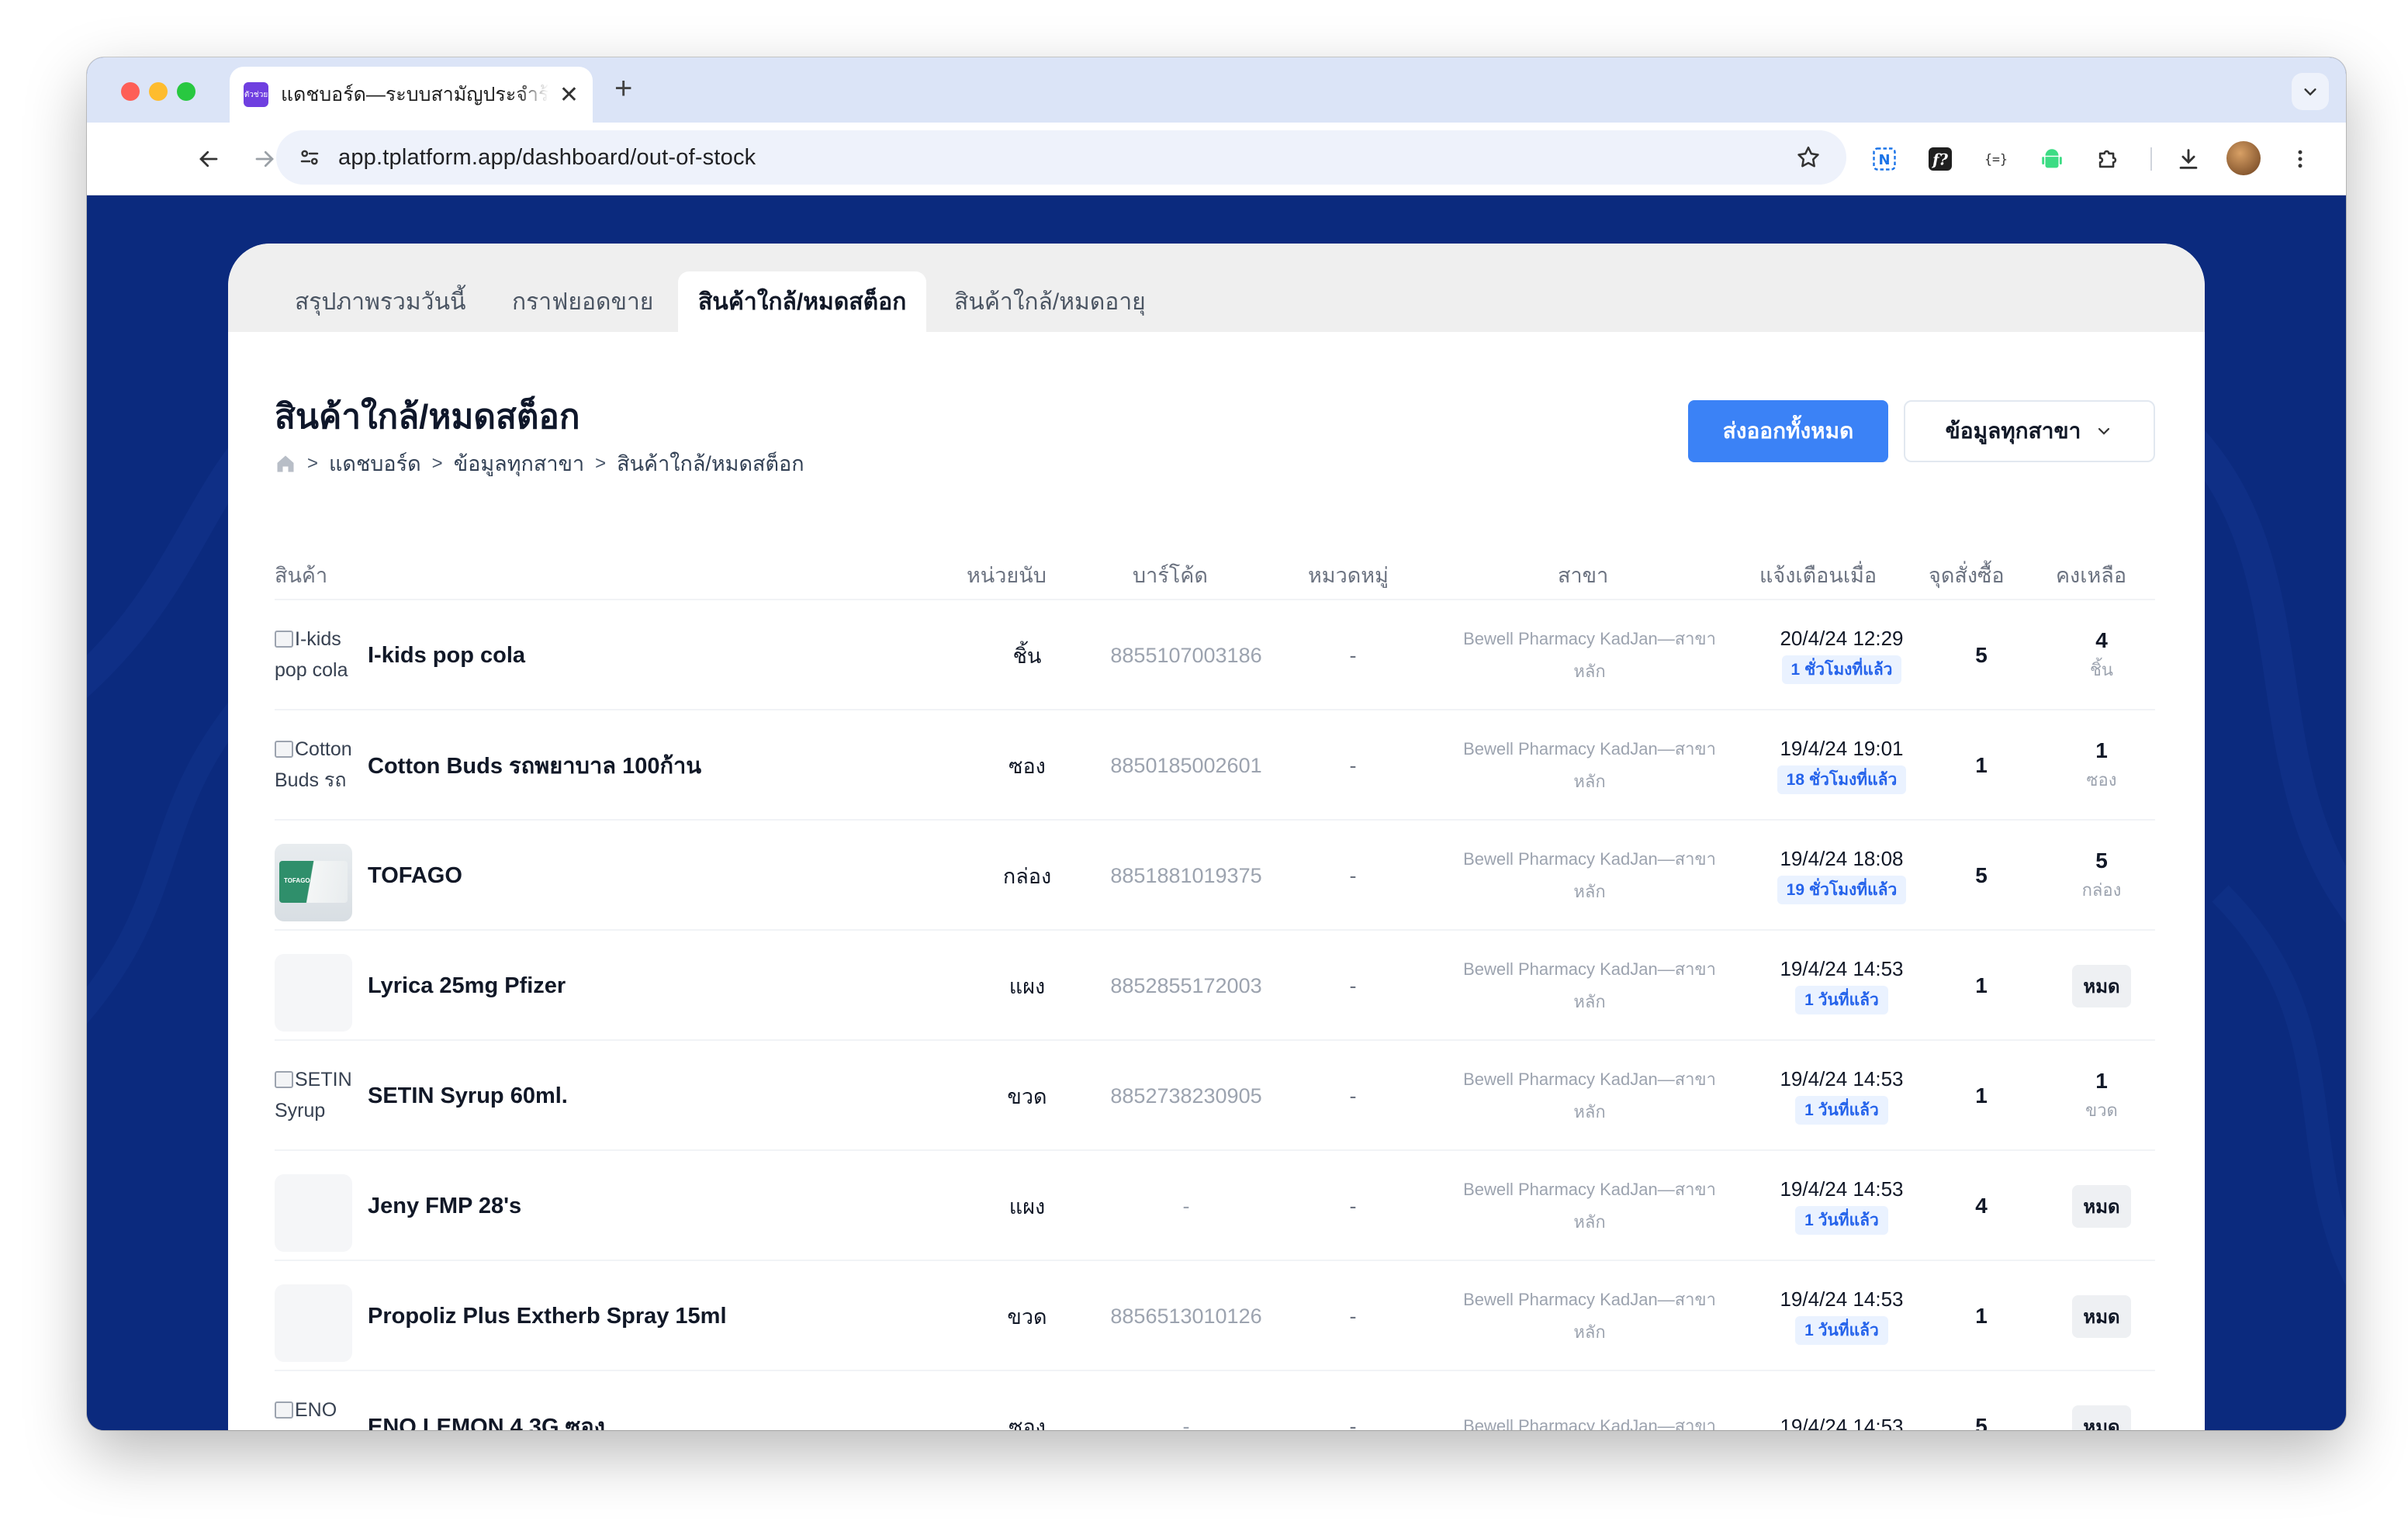  What do you see at coordinates (1981, 876) in the screenshot?
I see `reorder-cell: 5` at bounding box center [1981, 876].